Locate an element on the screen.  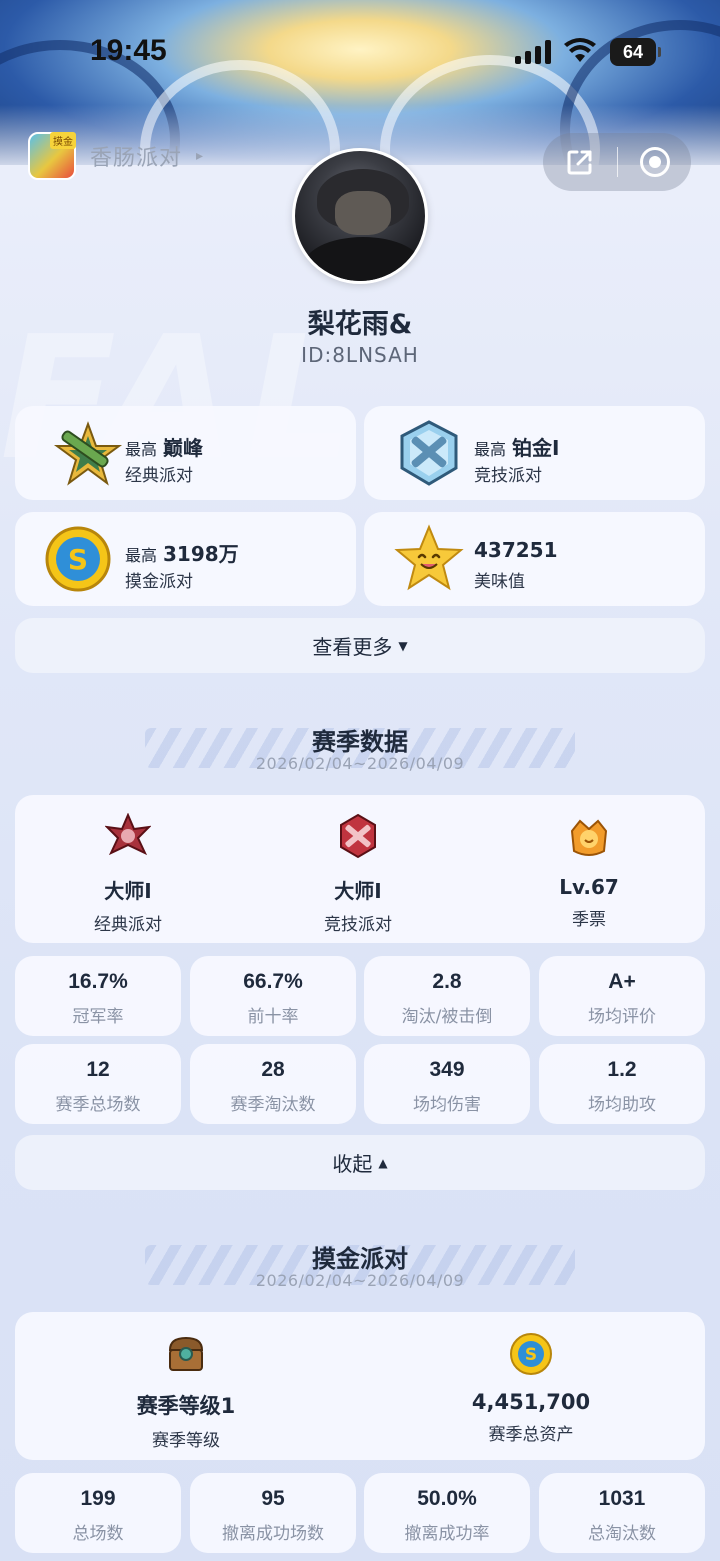
stat-label: 撤离成功场数 is located at coordinates (273, 1534).